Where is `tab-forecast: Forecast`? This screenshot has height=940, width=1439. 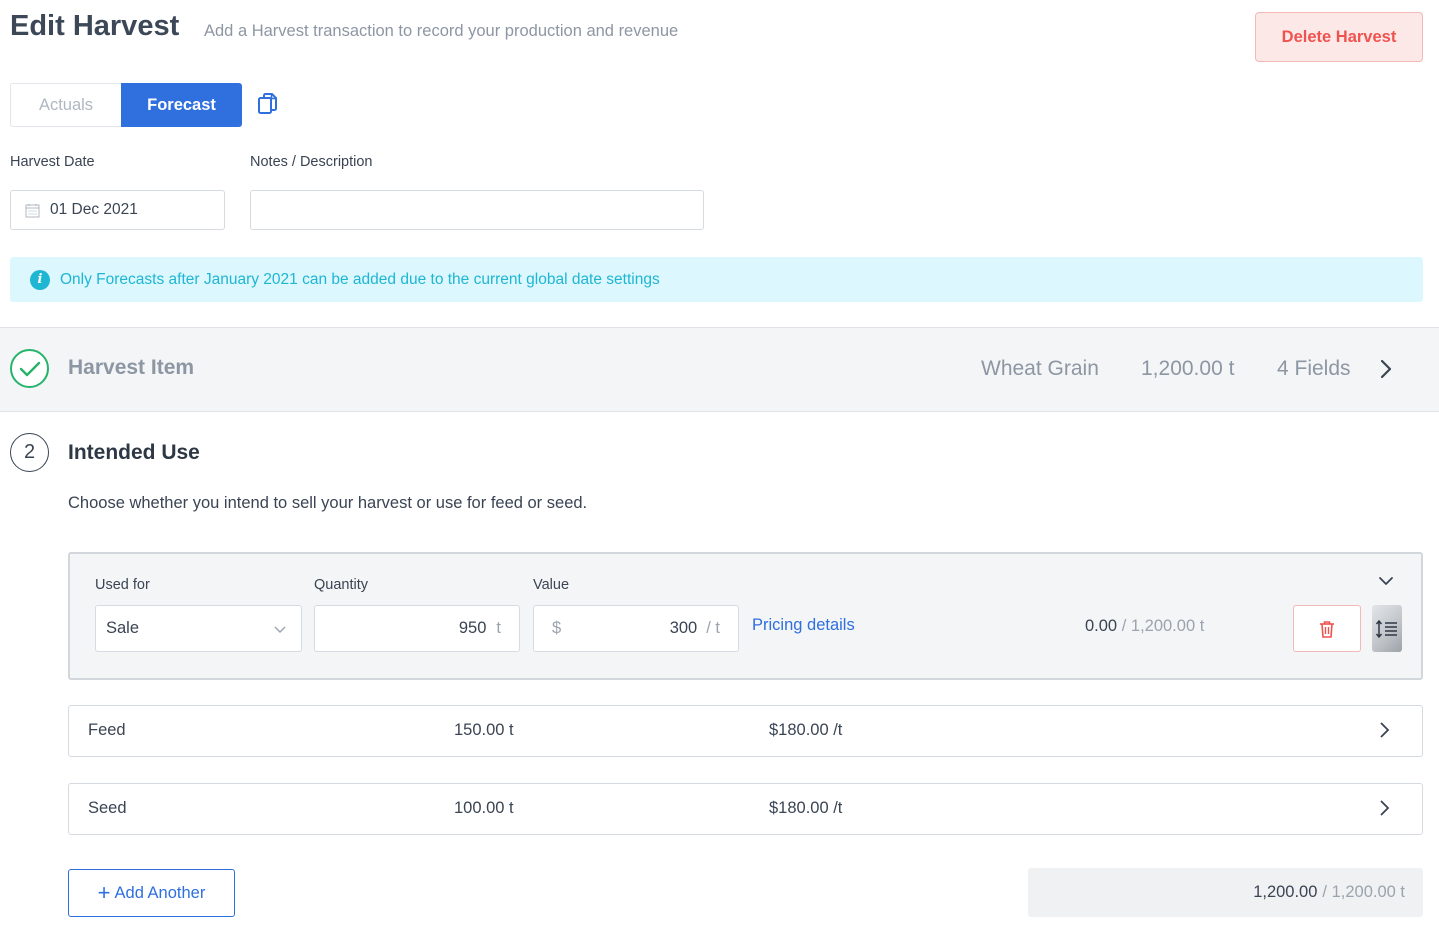 tab-forecast: Forecast is located at coordinates (181, 105).